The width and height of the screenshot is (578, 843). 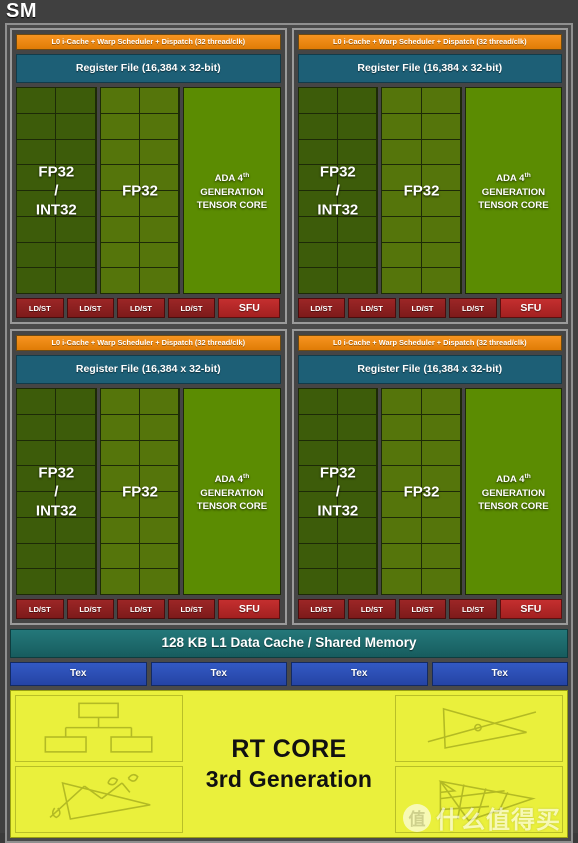 I want to click on sfu-unit: SFU, so click(x=530, y=609).